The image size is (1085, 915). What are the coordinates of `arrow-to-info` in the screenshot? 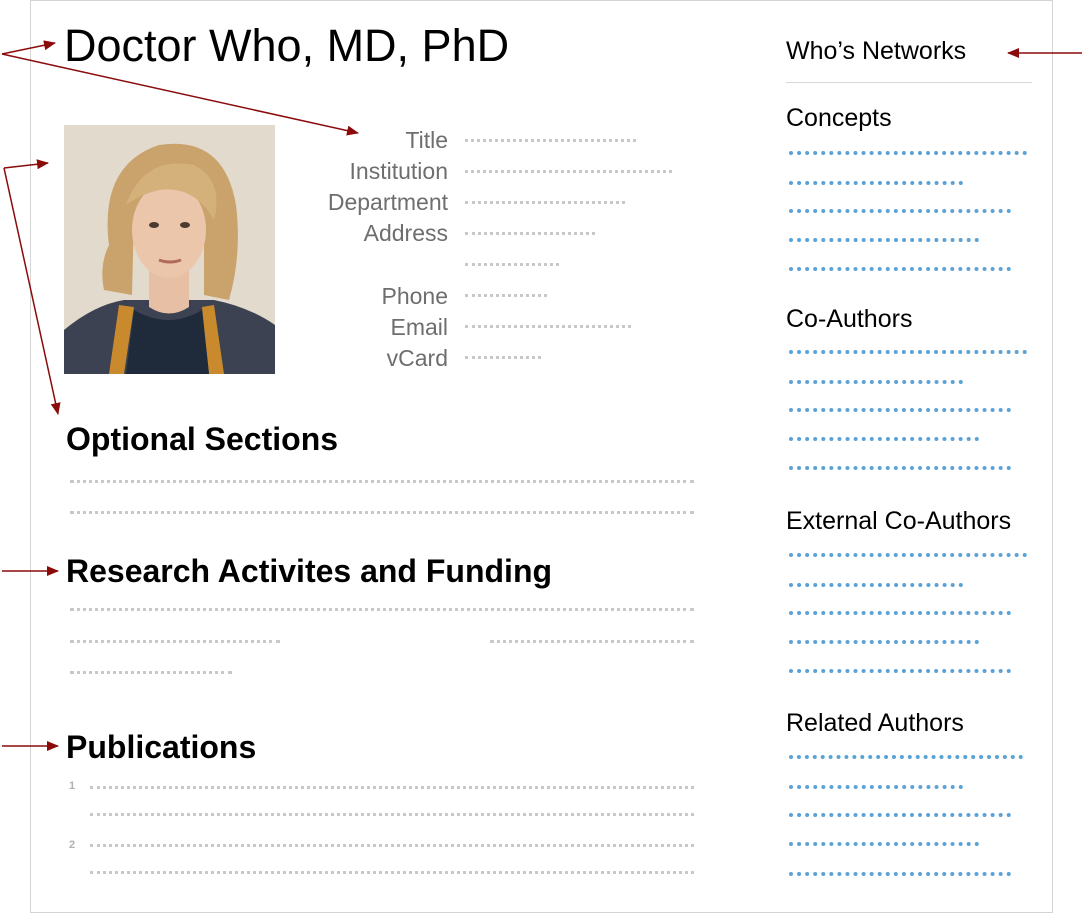 It's located at (180, 94).